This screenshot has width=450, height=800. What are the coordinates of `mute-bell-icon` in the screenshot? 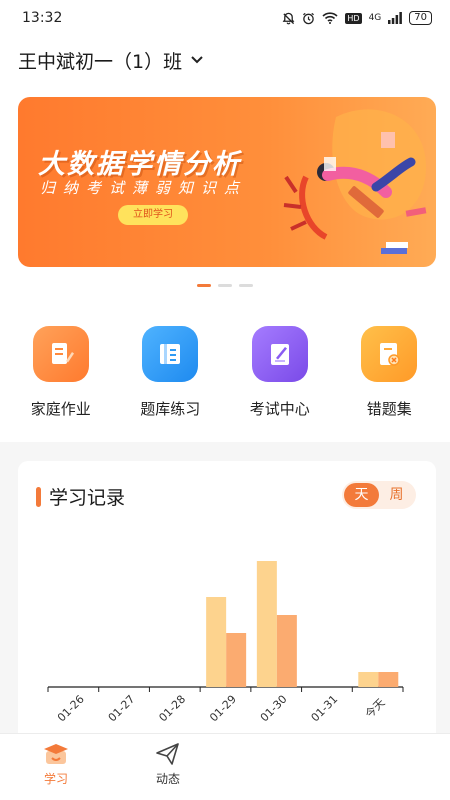 It's located at (289, 18).